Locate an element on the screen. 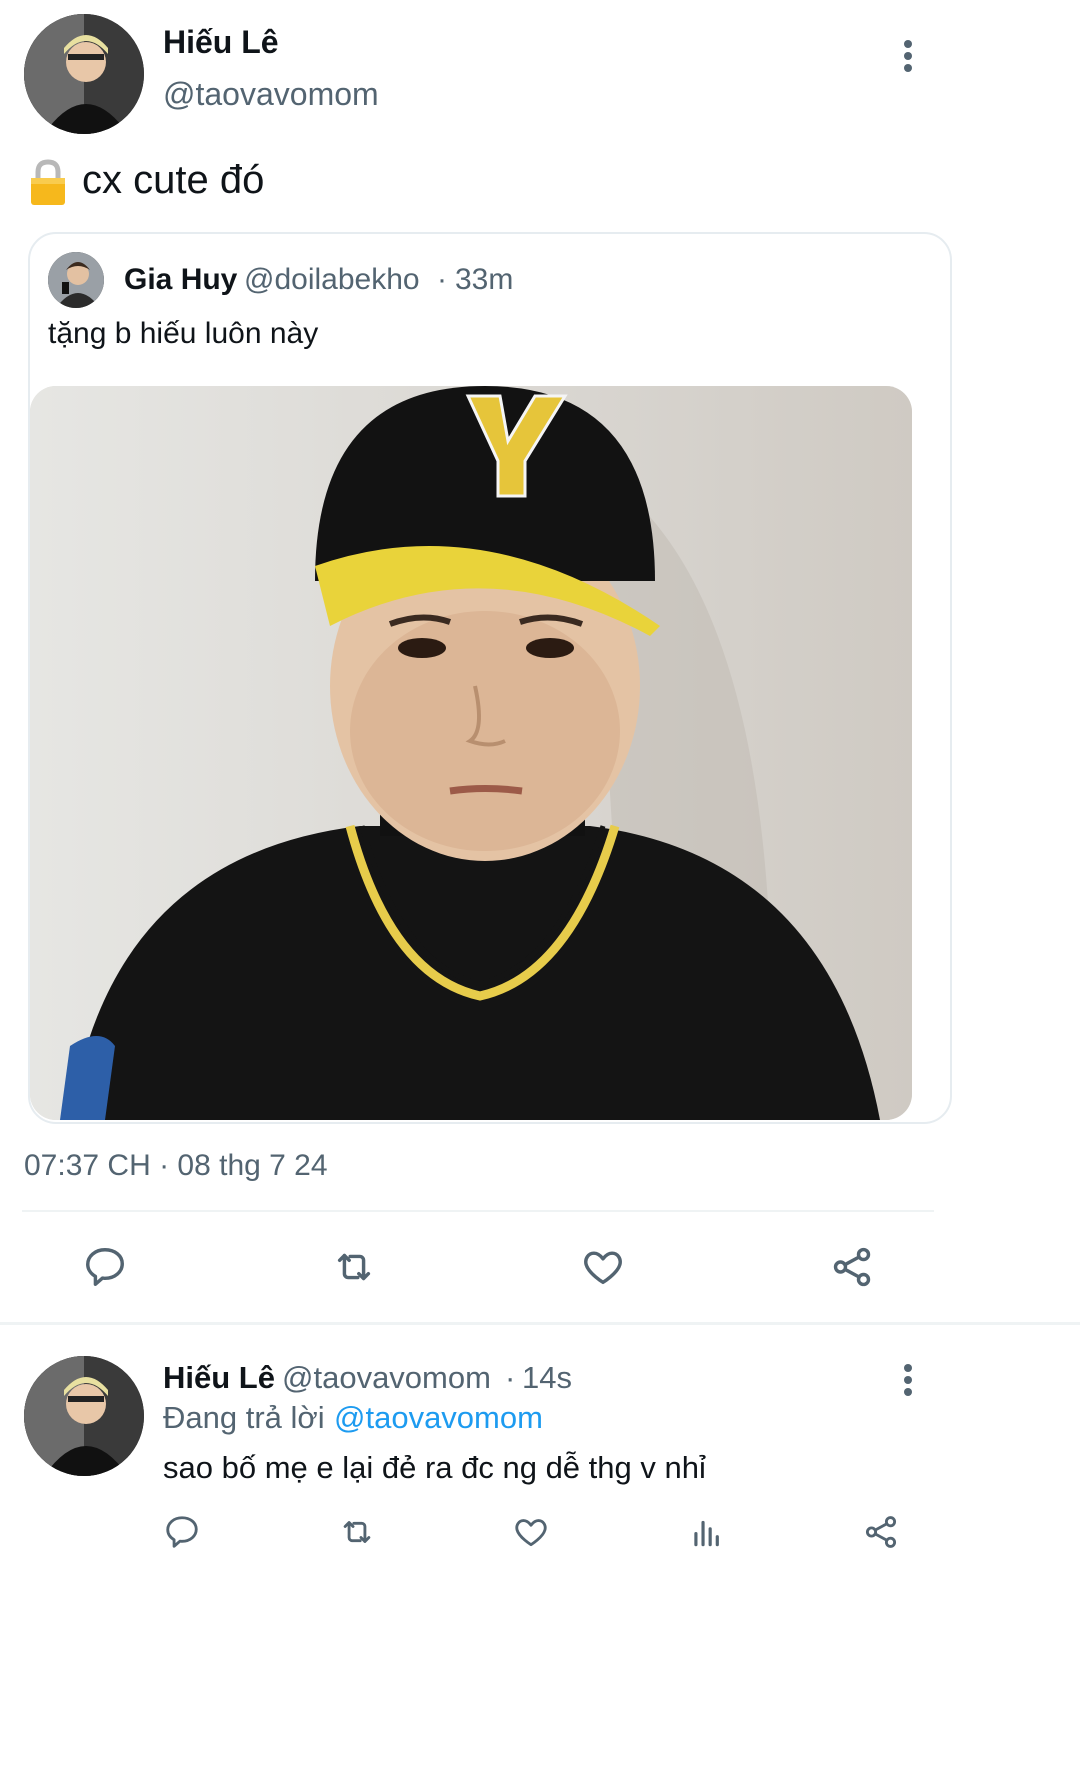 Image resolution: width=1080 pixels, height=1769 pixels. retweet-icon is located at coordinates (354, 1267).